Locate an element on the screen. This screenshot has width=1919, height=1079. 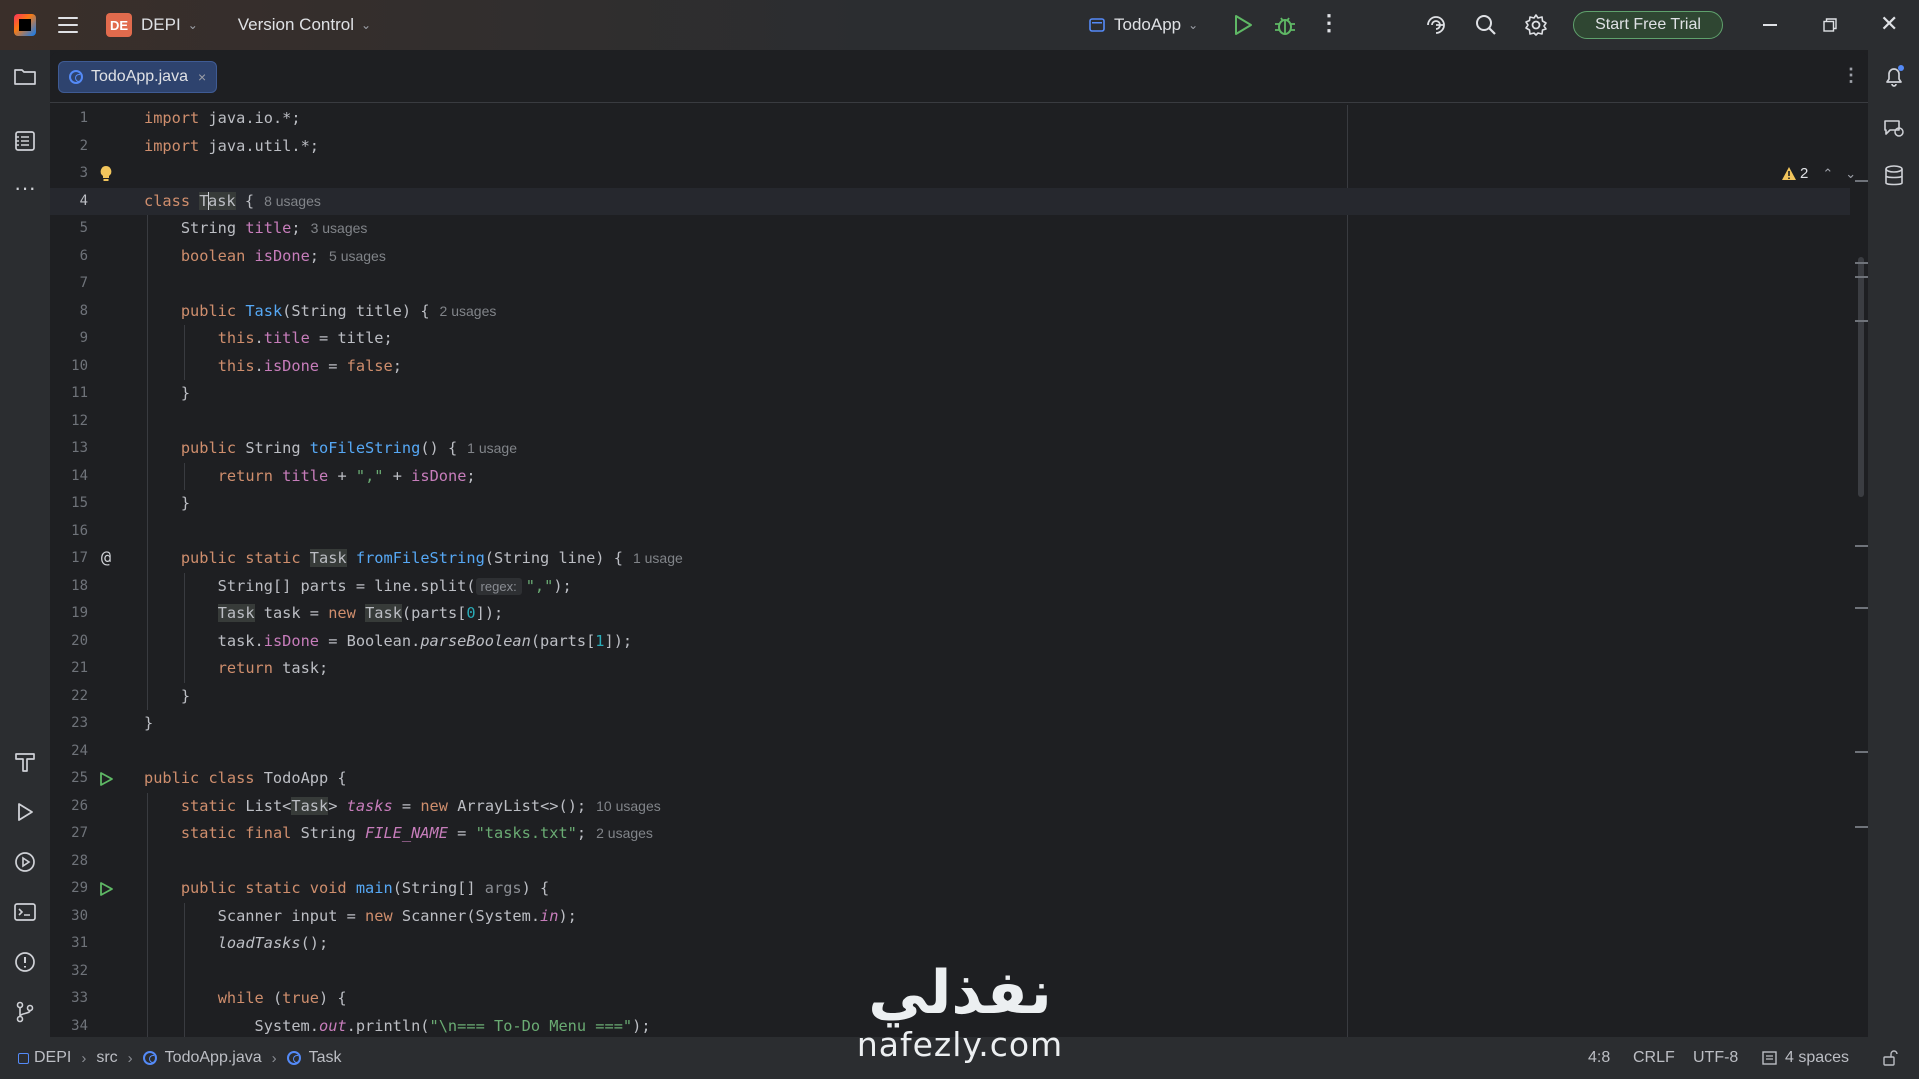
lightbulb-icon is located at coordinates (106, 174).